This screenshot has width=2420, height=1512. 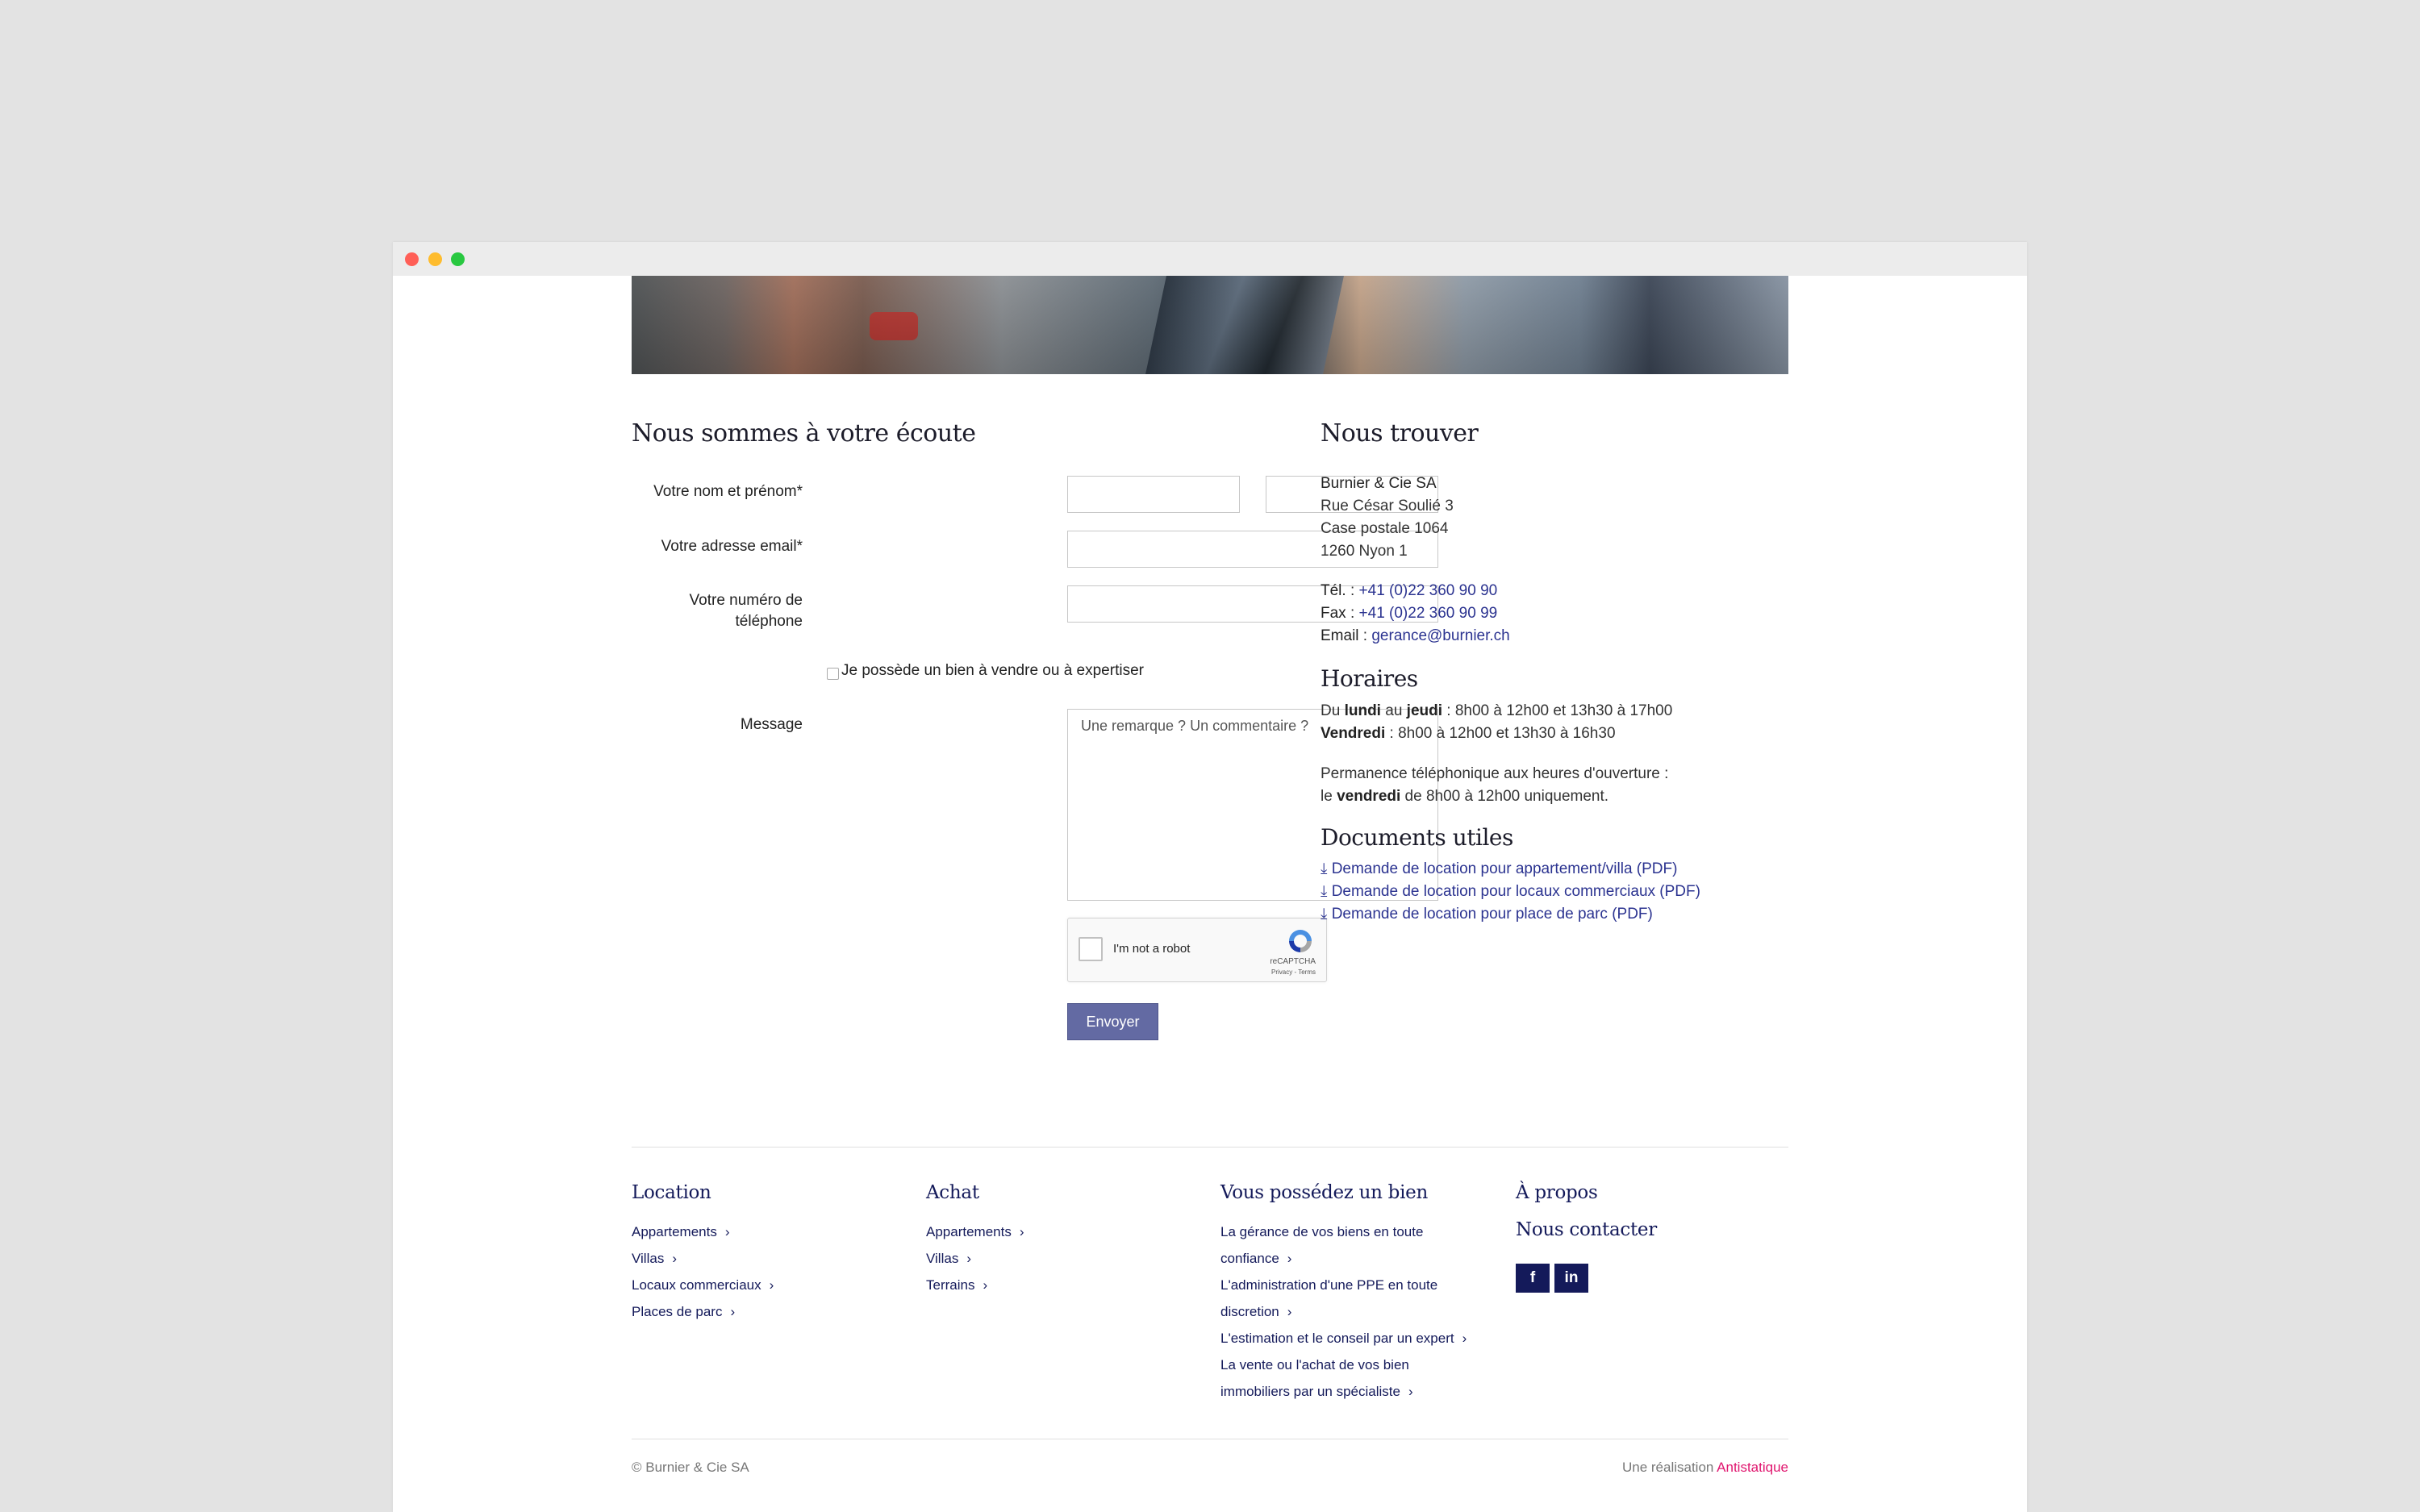 I want to click on recaptcha-brand: reCAPTCHA, so click(x=1293, y=962).